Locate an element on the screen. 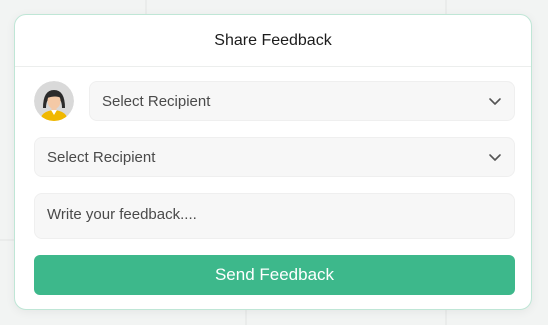 The image size is (548, 325). recipient-select-primary: Select Recipient is located at coordinates (302, 101).